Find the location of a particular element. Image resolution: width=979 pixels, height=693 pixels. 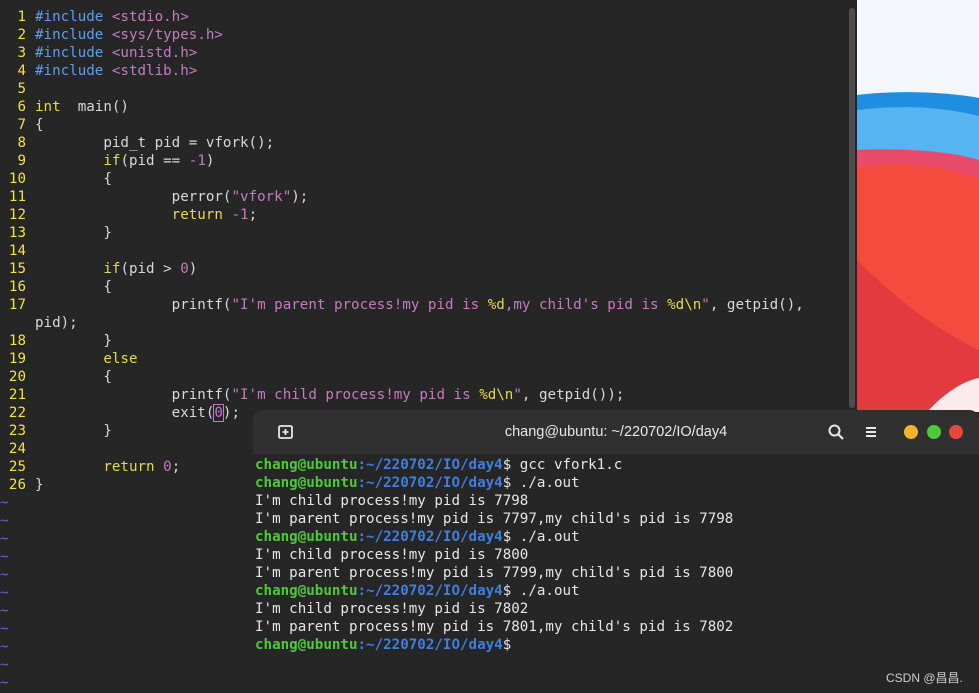

code-token: (pid == is located at coordinates (154, 161).